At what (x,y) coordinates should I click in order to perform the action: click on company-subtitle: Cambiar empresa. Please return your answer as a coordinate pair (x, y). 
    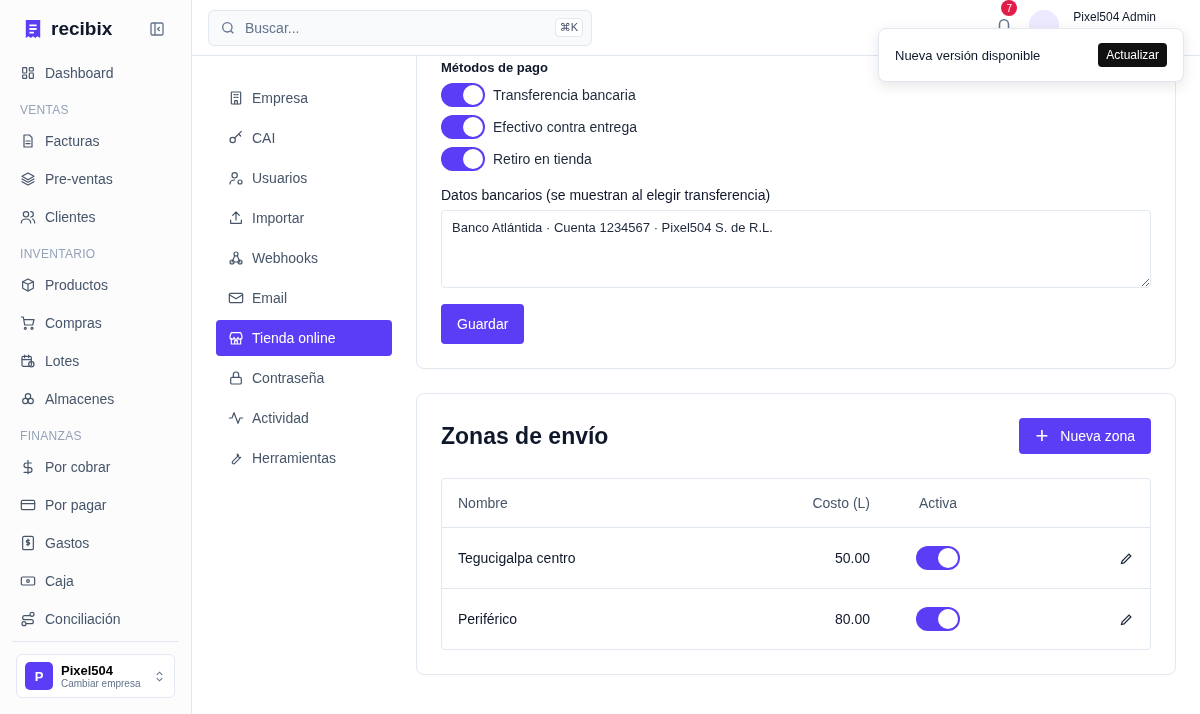
    Looking at the image, I should click on (101, 683).